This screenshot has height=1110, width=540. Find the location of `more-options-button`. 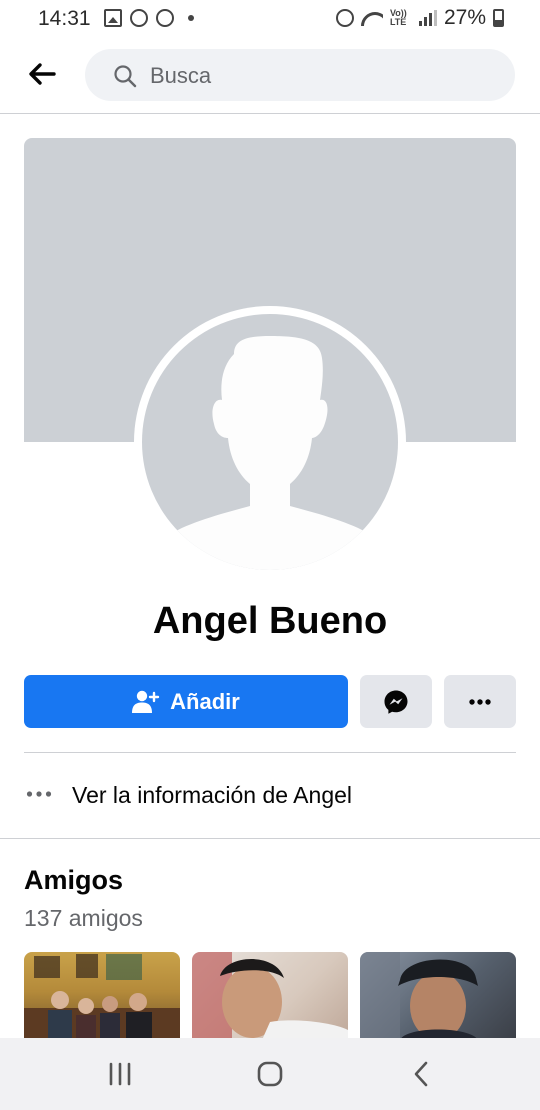

more-options-button is located at coordinates (480, 701).